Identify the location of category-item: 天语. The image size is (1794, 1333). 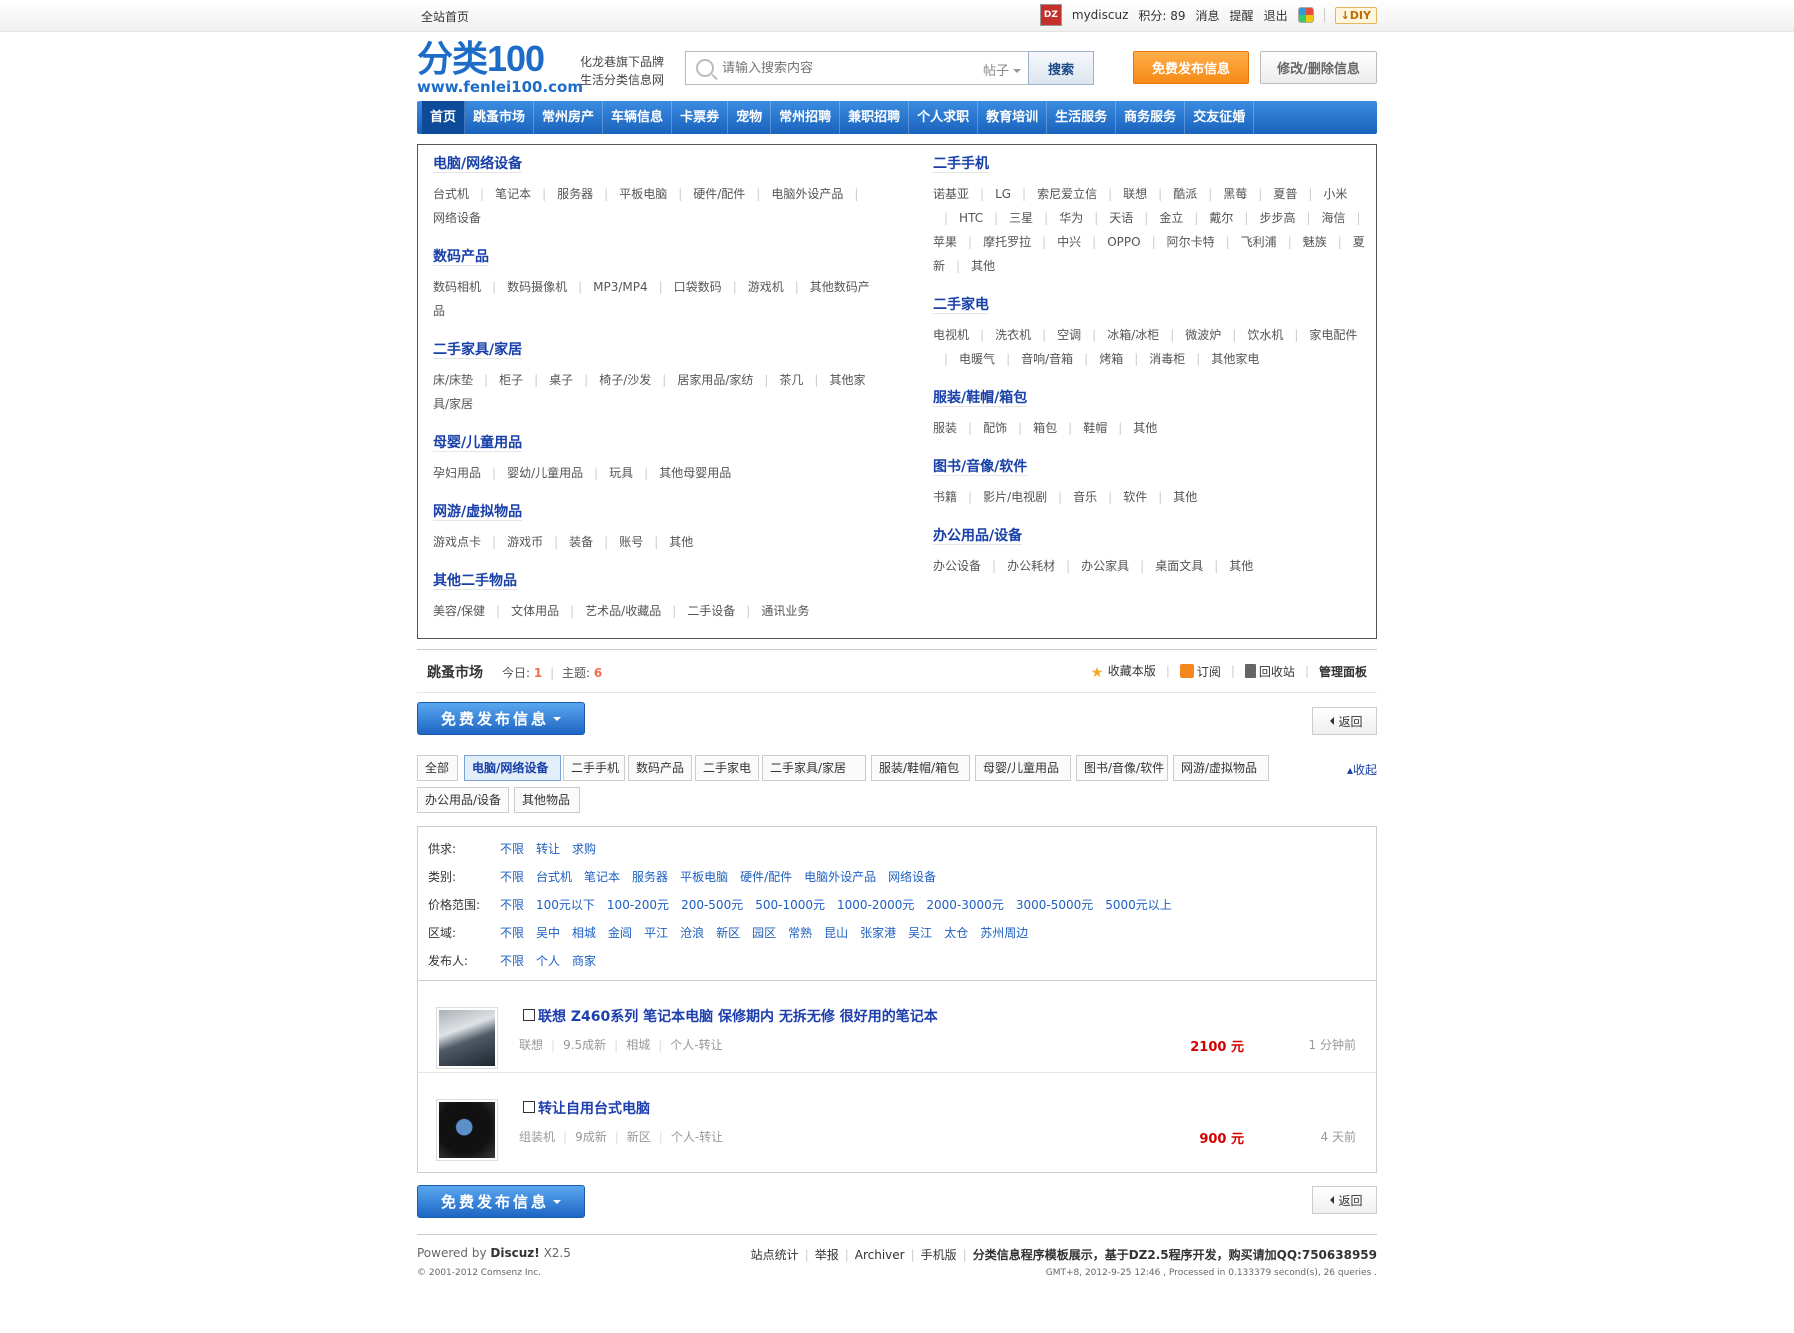
(1121, 218).